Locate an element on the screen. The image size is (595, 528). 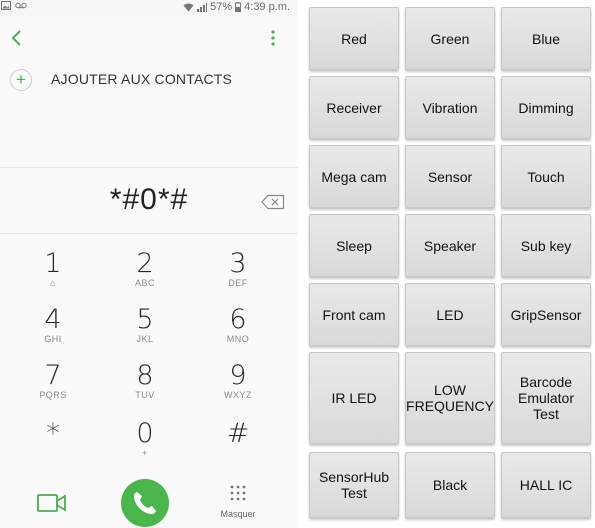
test-button-6: Mega cam is located at coordinates (354, 176).